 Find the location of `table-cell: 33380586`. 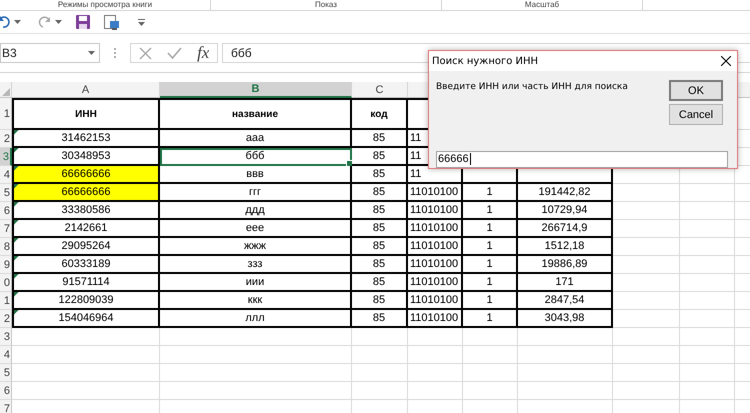

table-cell: 33380586 is located at coordinates (86, 211).